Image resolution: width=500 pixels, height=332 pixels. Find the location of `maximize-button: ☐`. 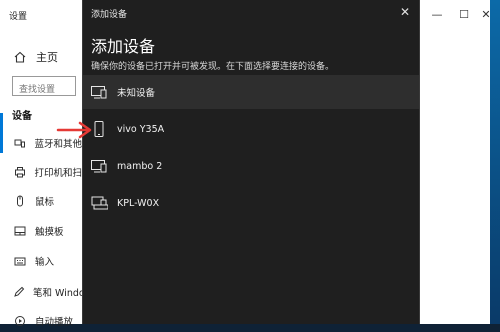

maximize-button: ☐ is located at coordinates (464, 15).